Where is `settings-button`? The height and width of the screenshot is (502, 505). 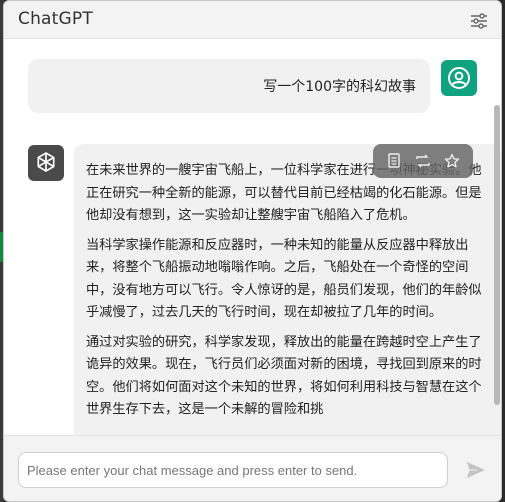
settings-button is located at coordinates (479, 21).